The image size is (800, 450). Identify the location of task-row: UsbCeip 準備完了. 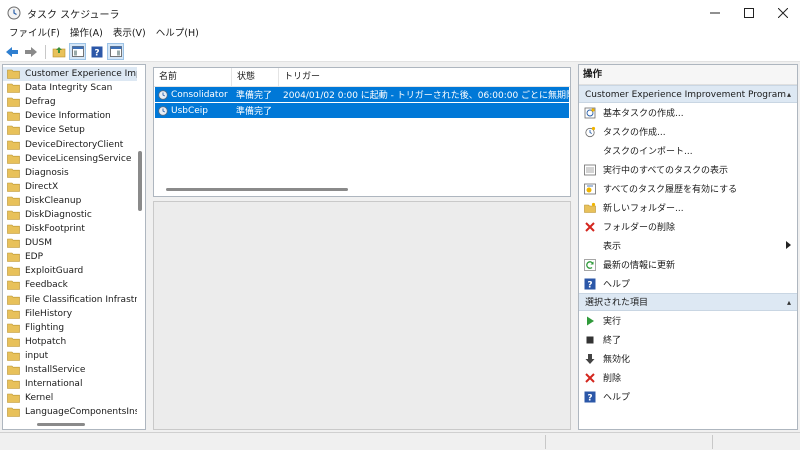
(362, 110).